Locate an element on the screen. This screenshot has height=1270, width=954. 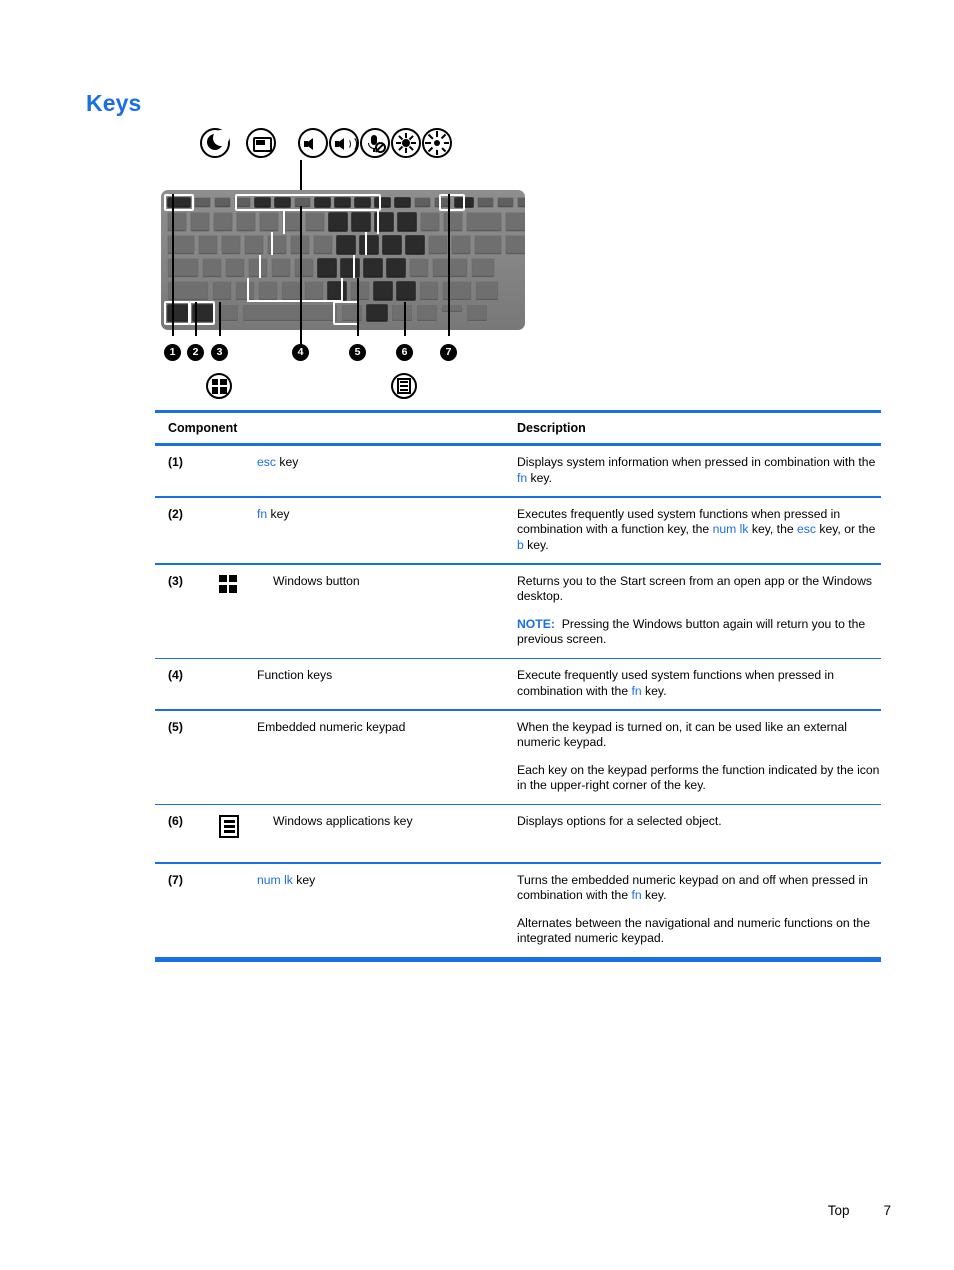
page-title: Keys is located at coordinates (114, 103).